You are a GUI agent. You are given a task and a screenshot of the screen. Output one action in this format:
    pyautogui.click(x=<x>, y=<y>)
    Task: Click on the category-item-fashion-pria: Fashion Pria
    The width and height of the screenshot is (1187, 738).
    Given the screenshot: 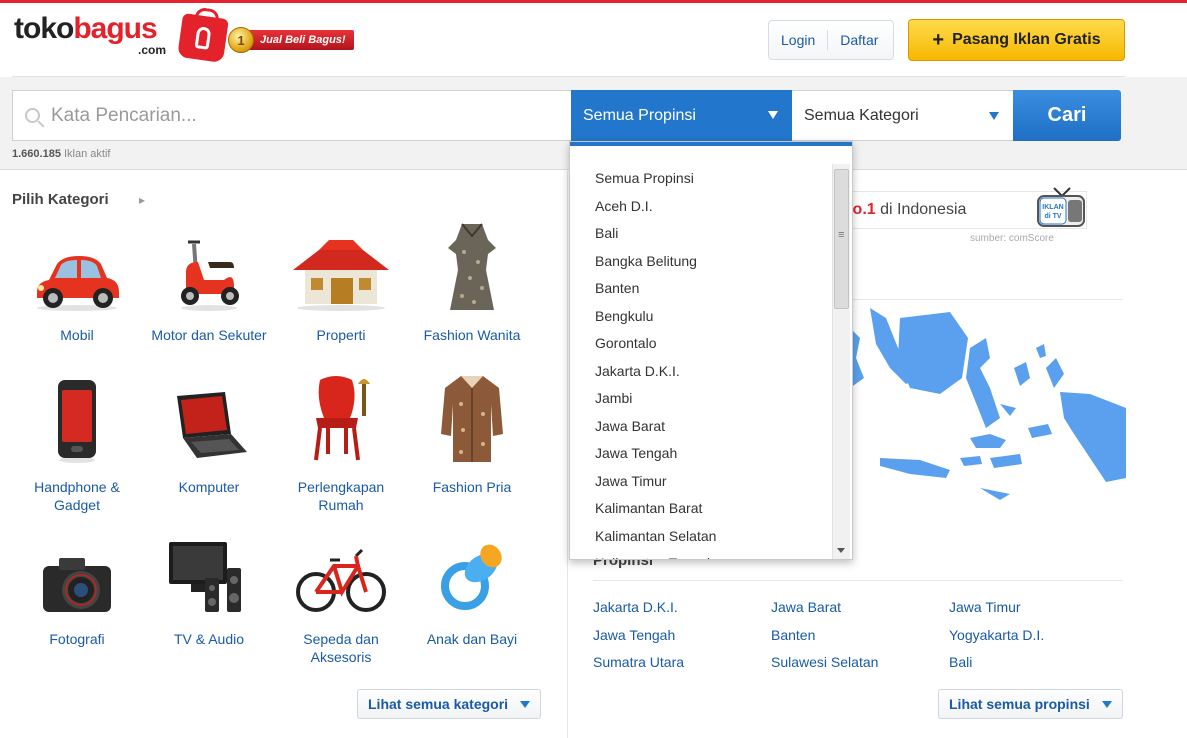 What is the action you would take?
    pyautogui.click(x=472, y=436)
    